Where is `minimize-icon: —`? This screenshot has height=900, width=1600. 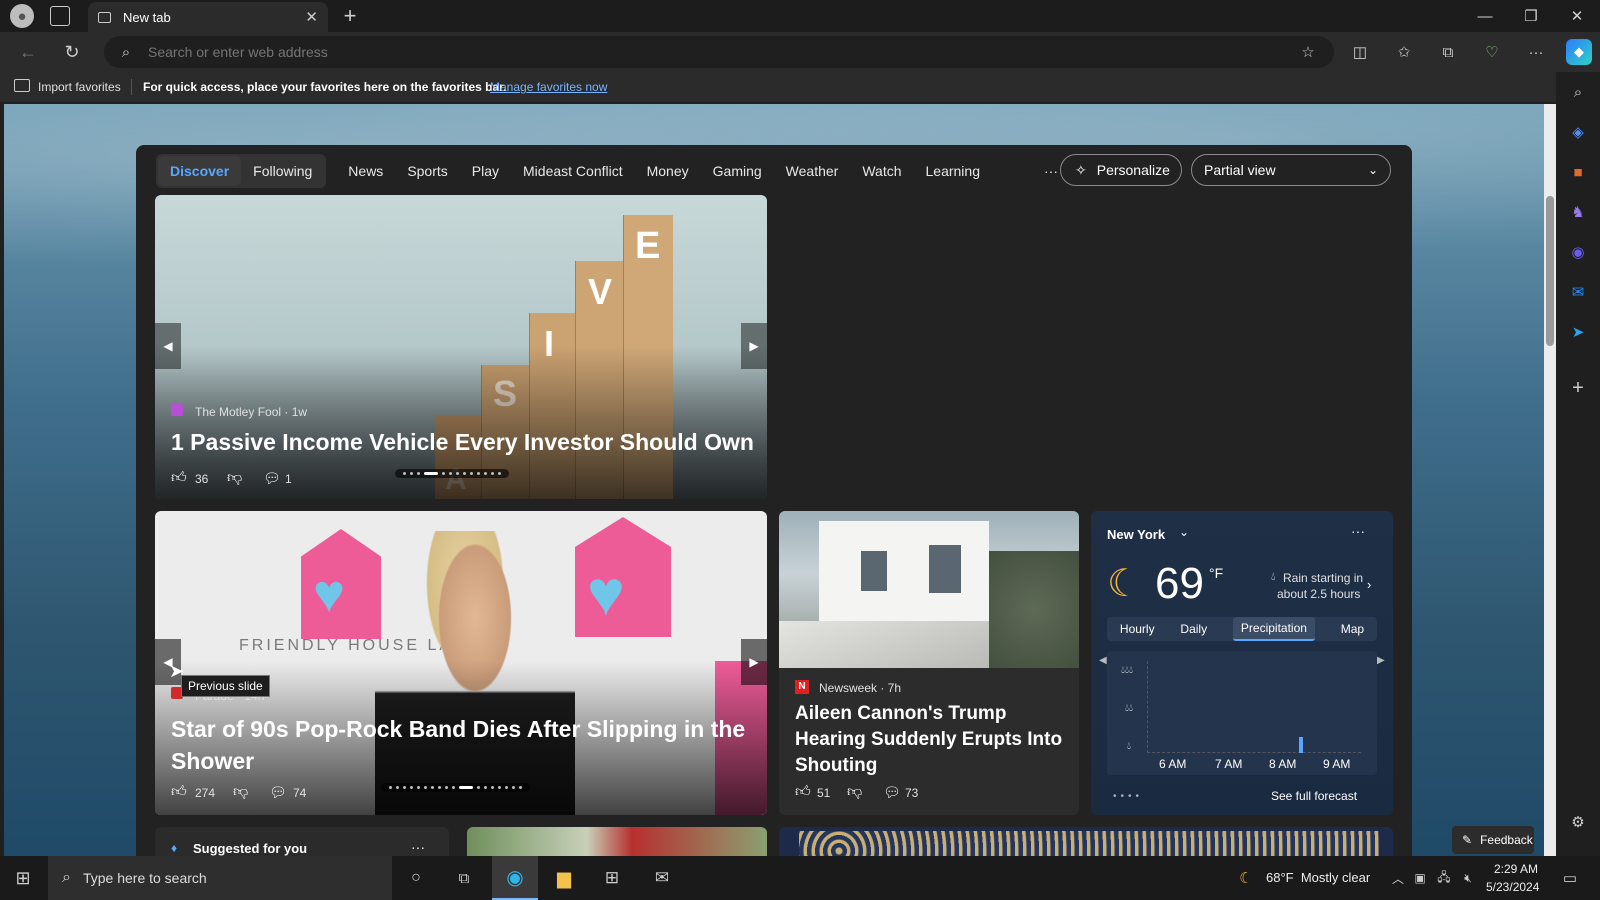 minimize-icon: — is located at coordinates (1485, 16).